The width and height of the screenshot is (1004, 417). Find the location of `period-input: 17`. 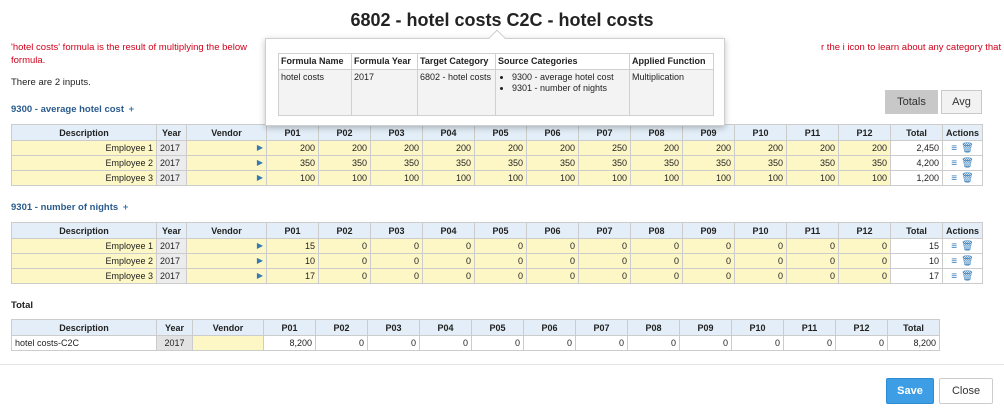

period-input: 17 is located at coordinates (292, 276).